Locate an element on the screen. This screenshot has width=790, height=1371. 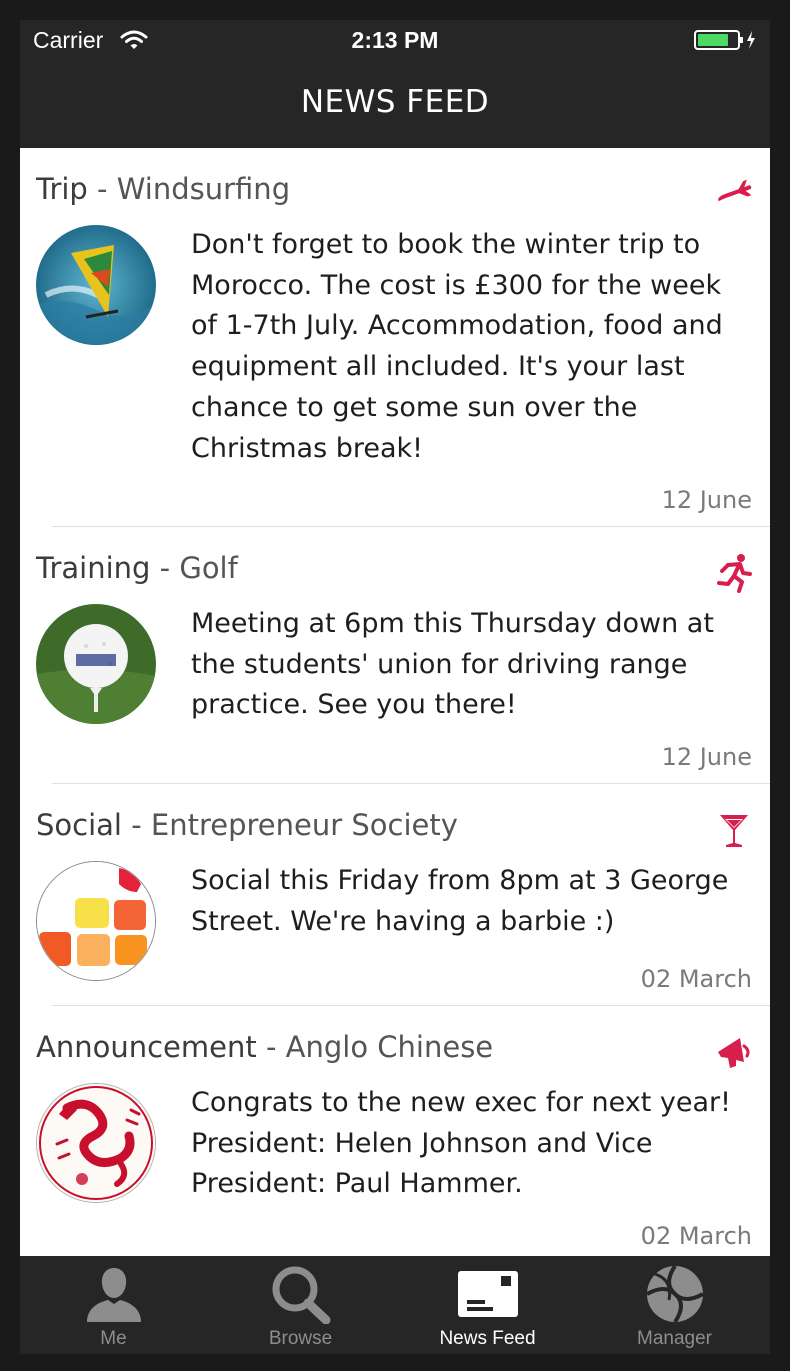
status-time: 2:13 PM is located at coordinates (395, 40).